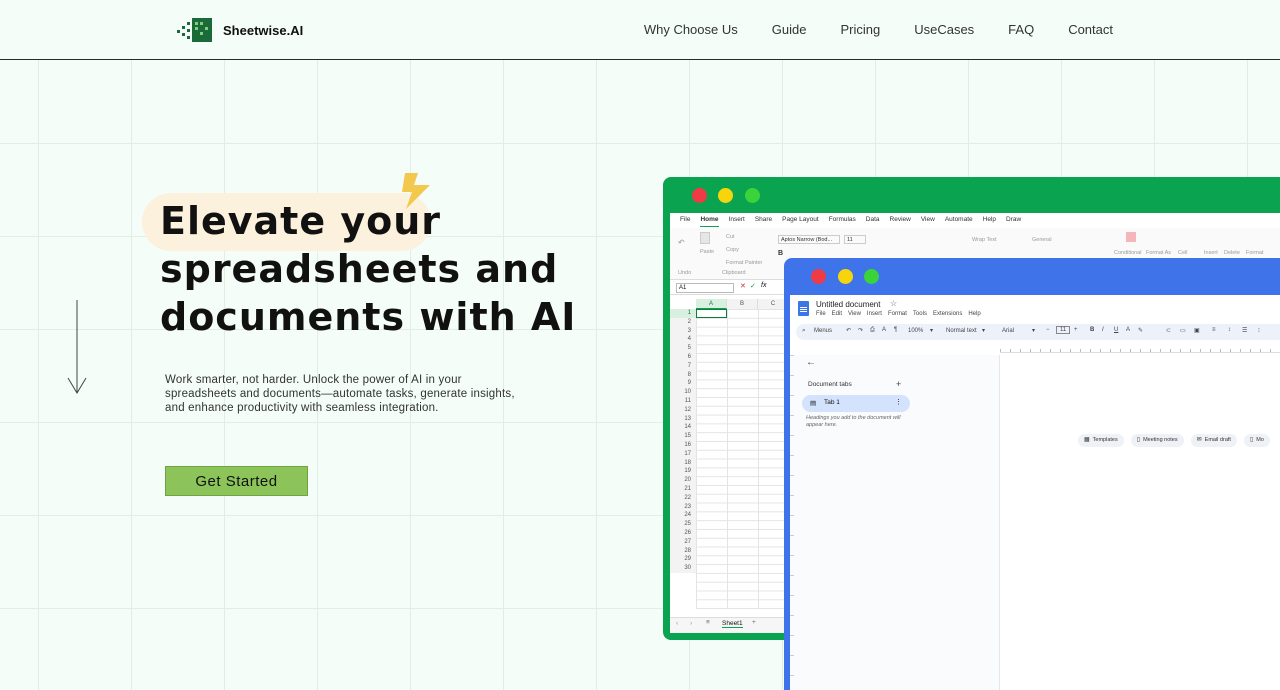 Image resolution: width=1280 pixels, height=690 pixels. I want to click on window-close-dot, so click(699, 195).